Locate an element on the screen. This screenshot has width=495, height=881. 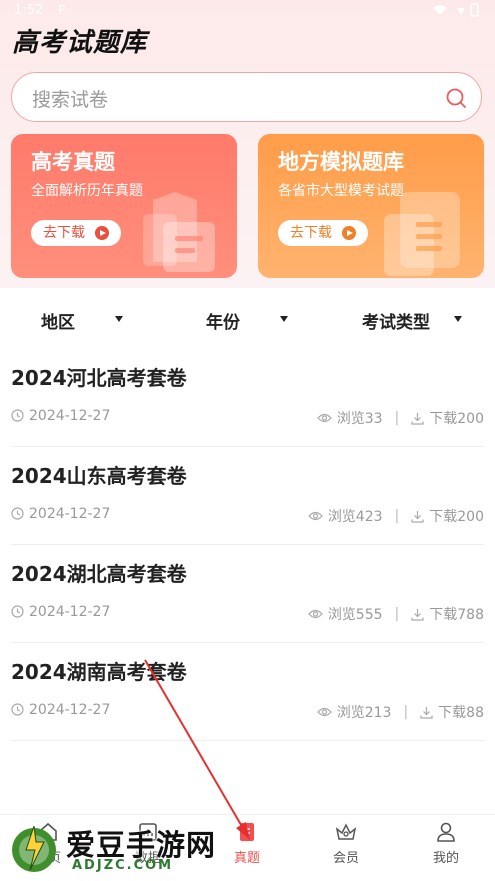
wifi-battery-icon is located at coordinates (456, 10).